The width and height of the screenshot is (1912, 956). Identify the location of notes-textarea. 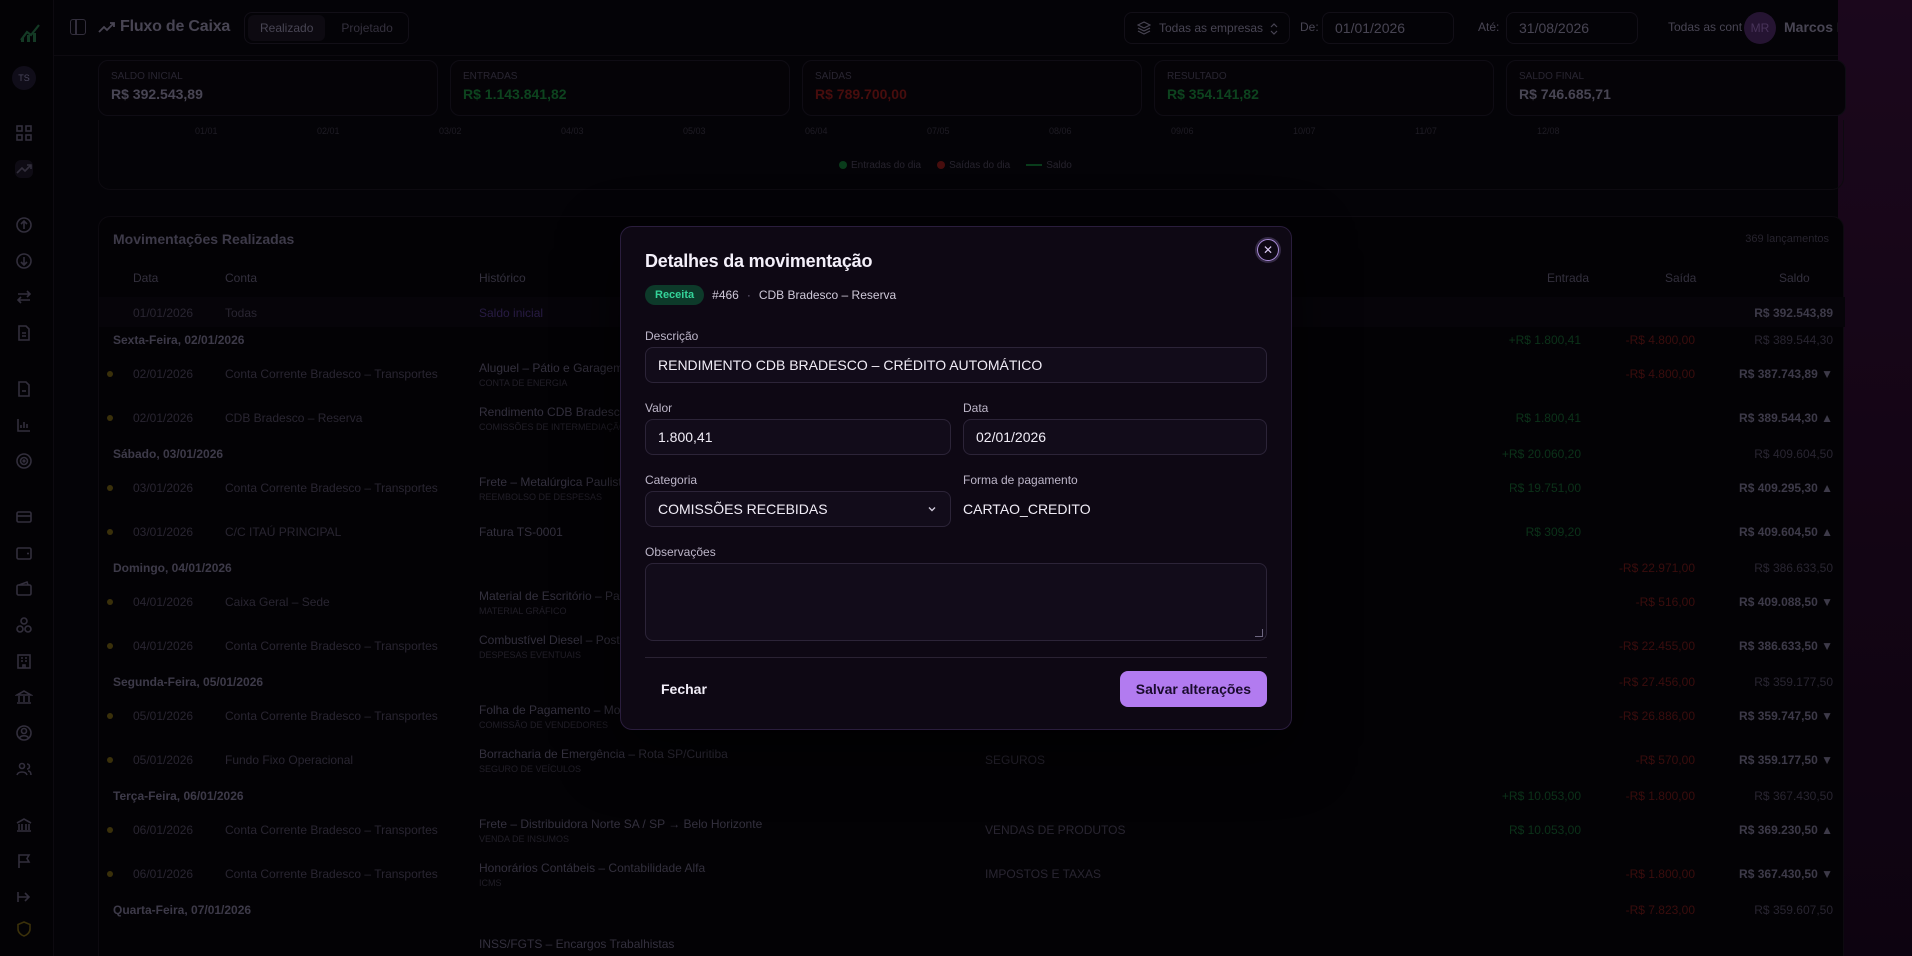
(956, 602).